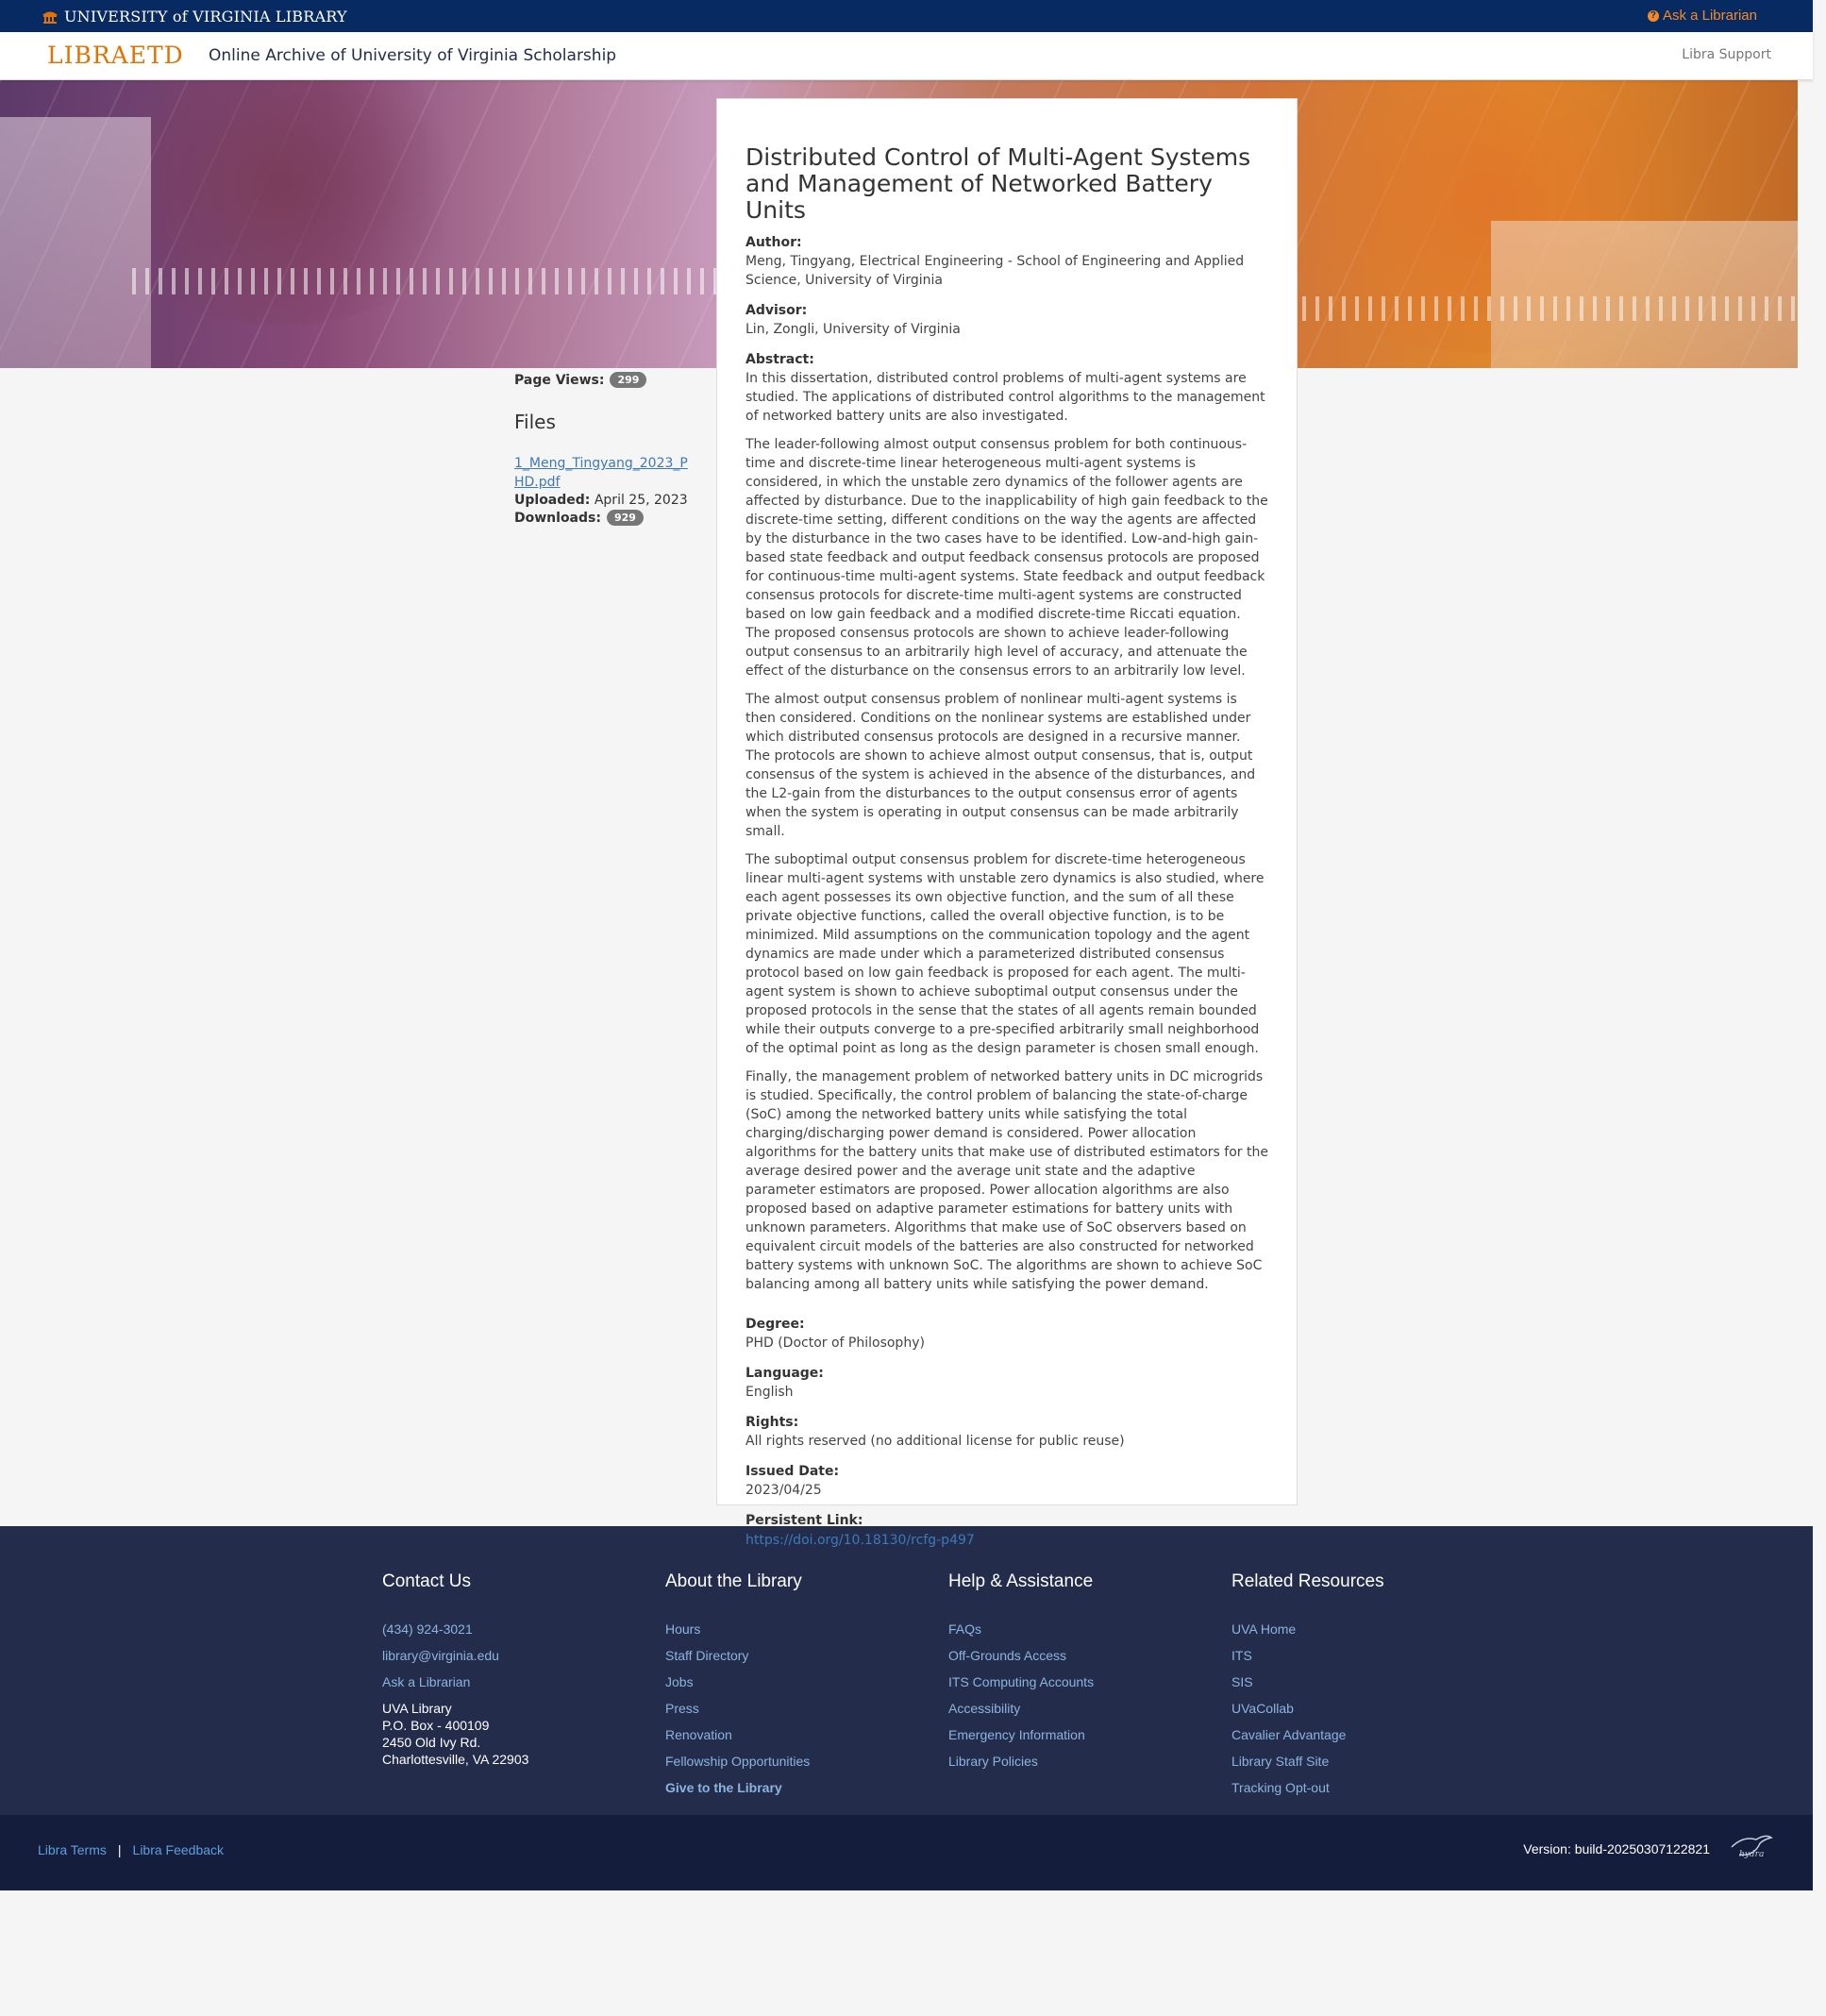 This screenshot has height=2016, width=1826. Describe the element at coordinates (860, 1540) in the screenshot. I see `persistent-link: https://doi.org/10.18130/rcfg-p497` at that location.